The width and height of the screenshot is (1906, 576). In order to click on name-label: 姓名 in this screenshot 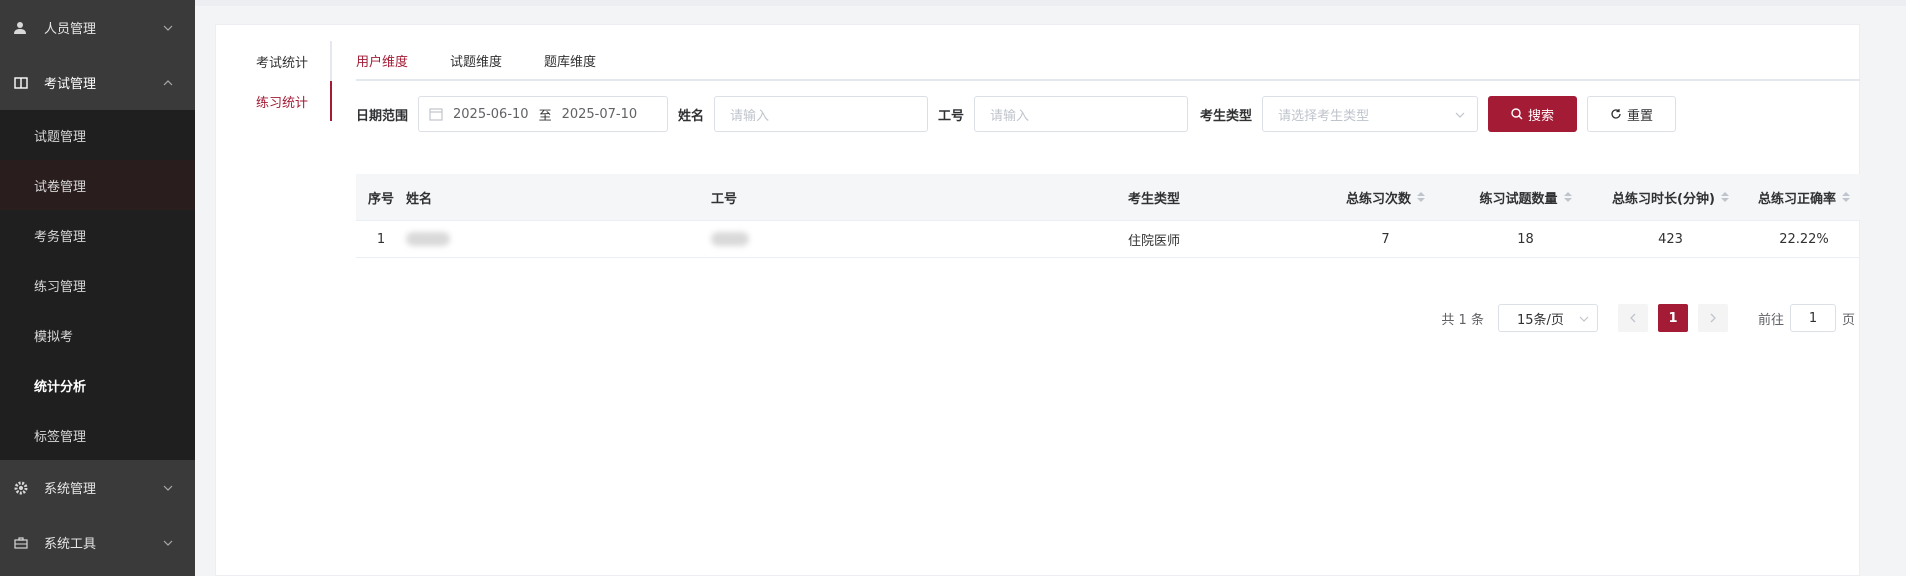, I will do `click(691, 116)`.